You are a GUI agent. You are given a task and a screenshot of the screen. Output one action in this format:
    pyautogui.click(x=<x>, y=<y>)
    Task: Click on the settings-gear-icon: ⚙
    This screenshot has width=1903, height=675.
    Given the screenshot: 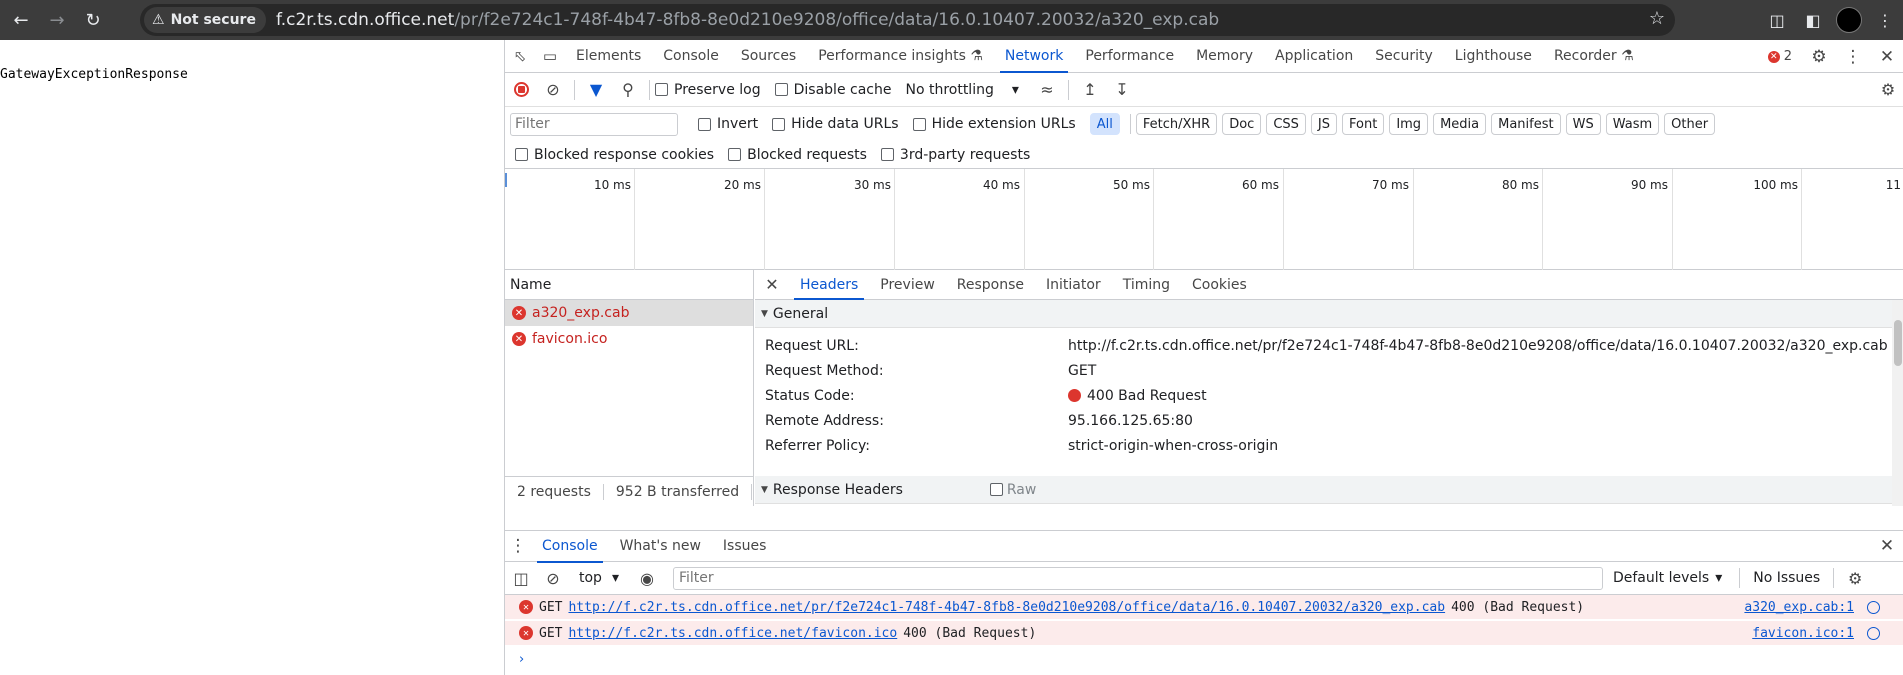 What is the action you would take?
    pyautogui.click(x=1819, y=56)
    